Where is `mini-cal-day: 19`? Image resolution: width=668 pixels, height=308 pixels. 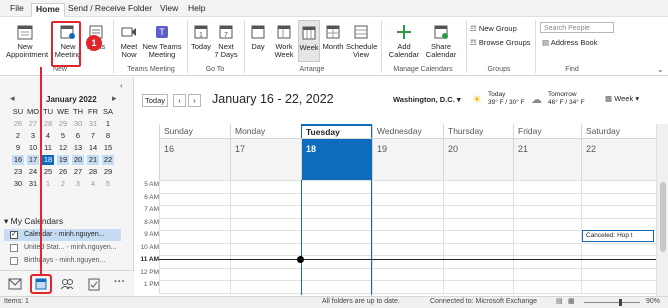 mini-cal-day: 19 is located at coordinates (63, 160).